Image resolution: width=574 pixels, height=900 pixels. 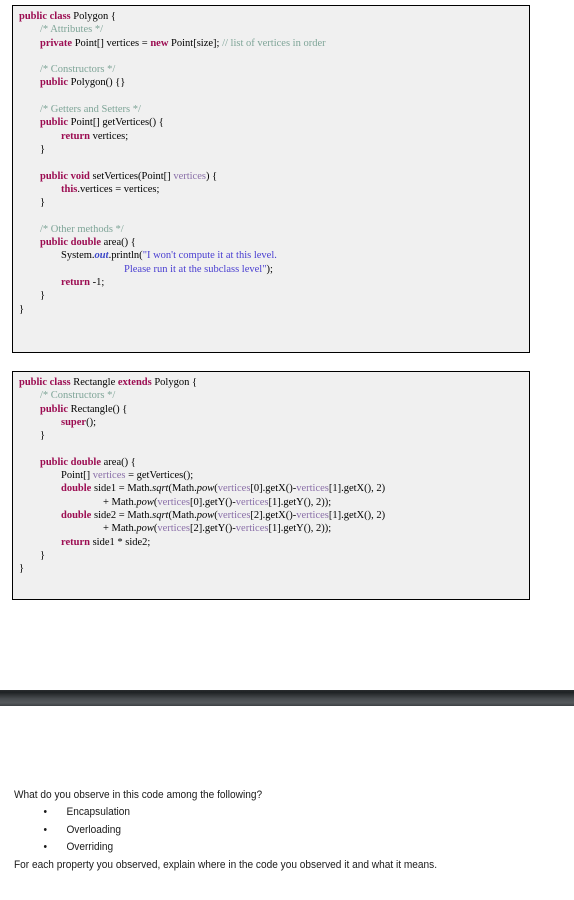 What do you see at coordinates (213, 502) in the screenshot?
I see `code-token: [0].getY()-` at bounding box center [213, 502].